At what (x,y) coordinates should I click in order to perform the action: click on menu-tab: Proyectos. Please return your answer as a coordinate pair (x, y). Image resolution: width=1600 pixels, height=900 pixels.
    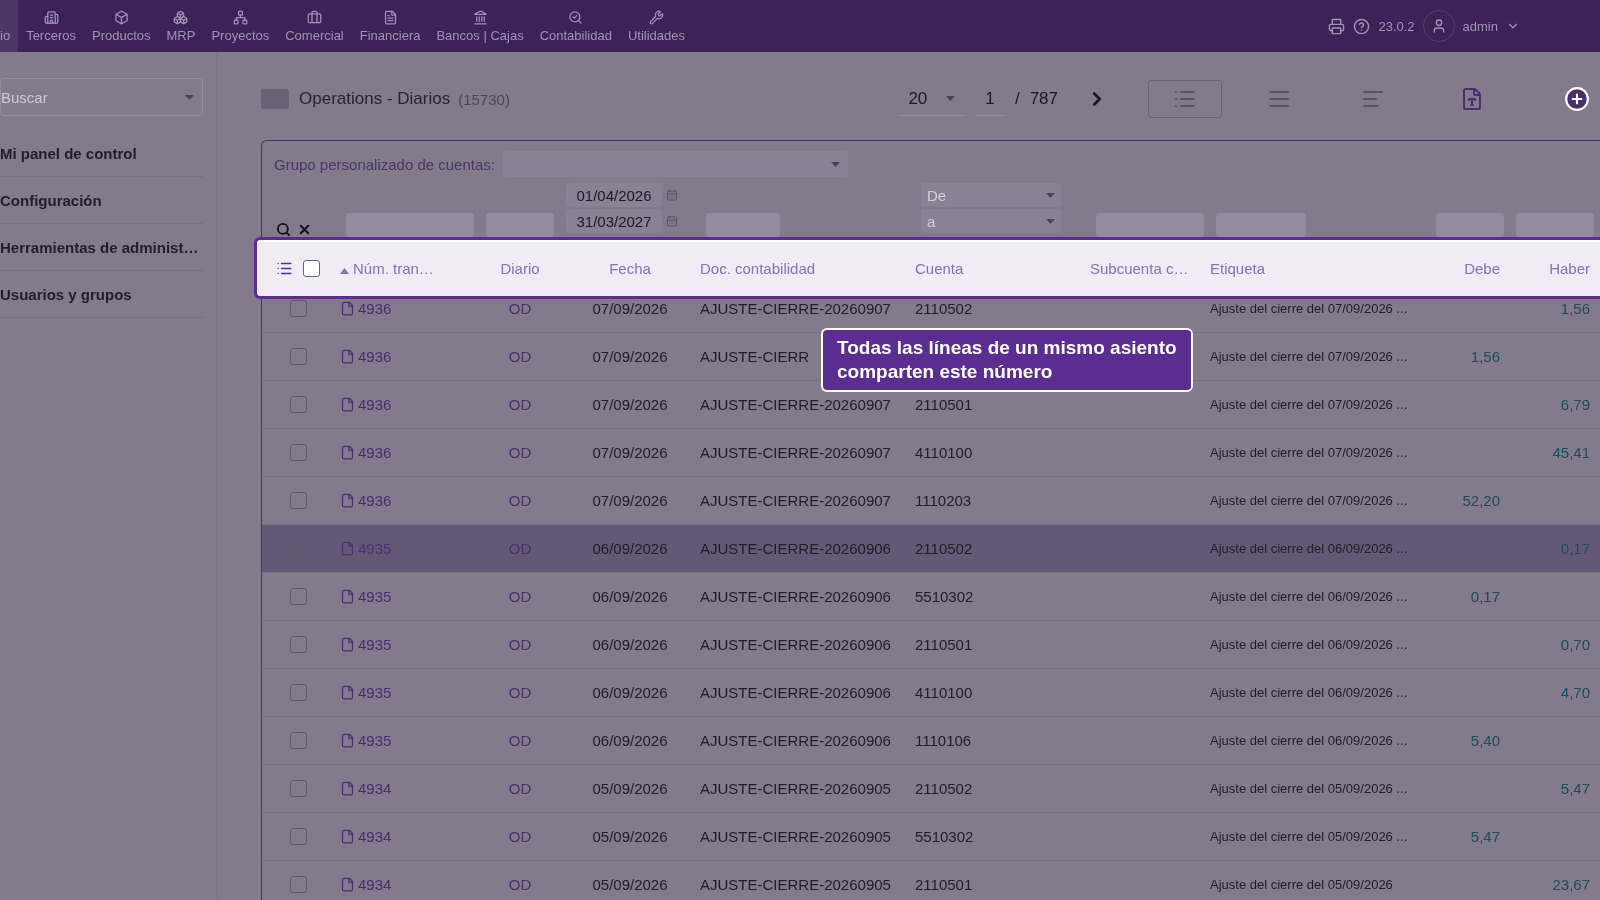
    Looking at the image, I should click on (240, 26).